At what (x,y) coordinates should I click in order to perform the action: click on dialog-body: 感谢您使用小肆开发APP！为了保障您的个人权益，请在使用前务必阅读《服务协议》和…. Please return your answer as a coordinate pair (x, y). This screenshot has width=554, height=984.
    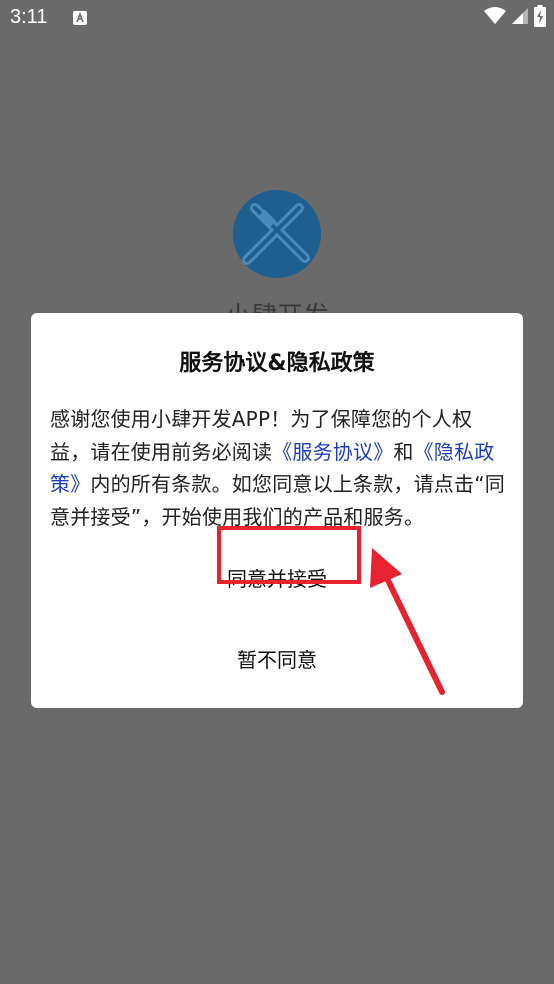
    Looking at the image, I should click on (278, 468).